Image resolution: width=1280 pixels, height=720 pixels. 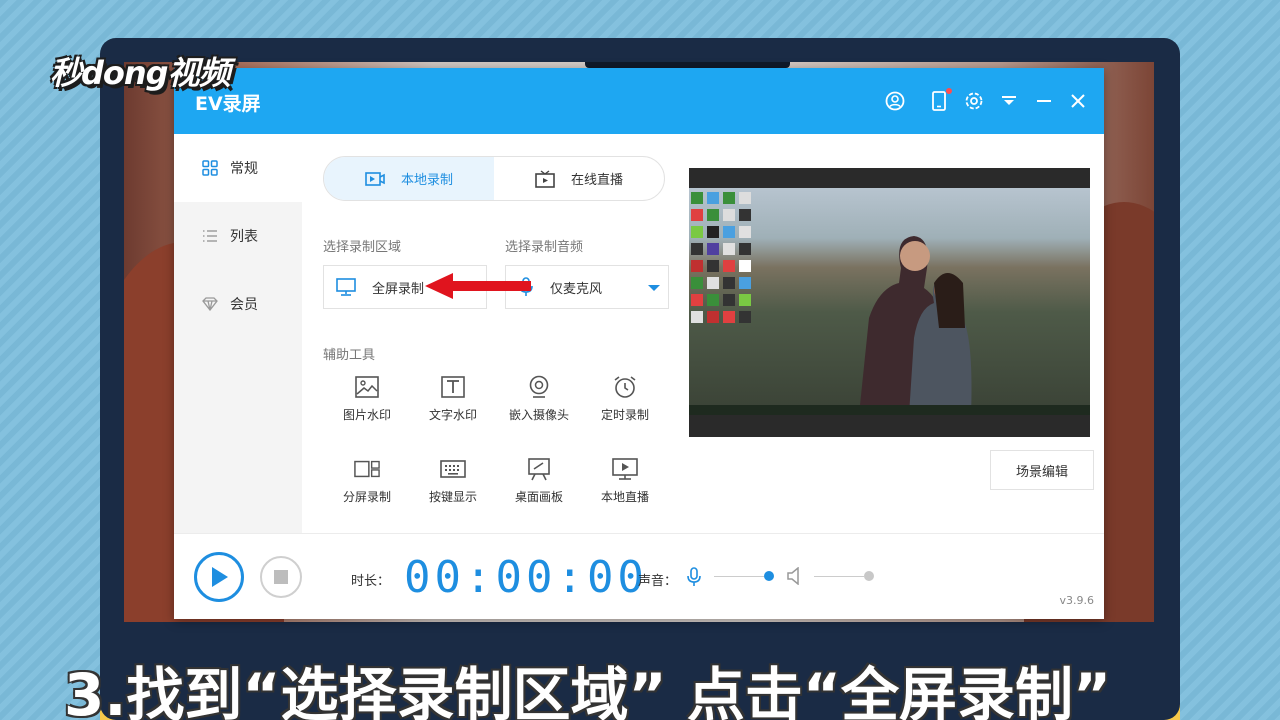 I want to click on stop-record-button, so click(x=281, y=577).